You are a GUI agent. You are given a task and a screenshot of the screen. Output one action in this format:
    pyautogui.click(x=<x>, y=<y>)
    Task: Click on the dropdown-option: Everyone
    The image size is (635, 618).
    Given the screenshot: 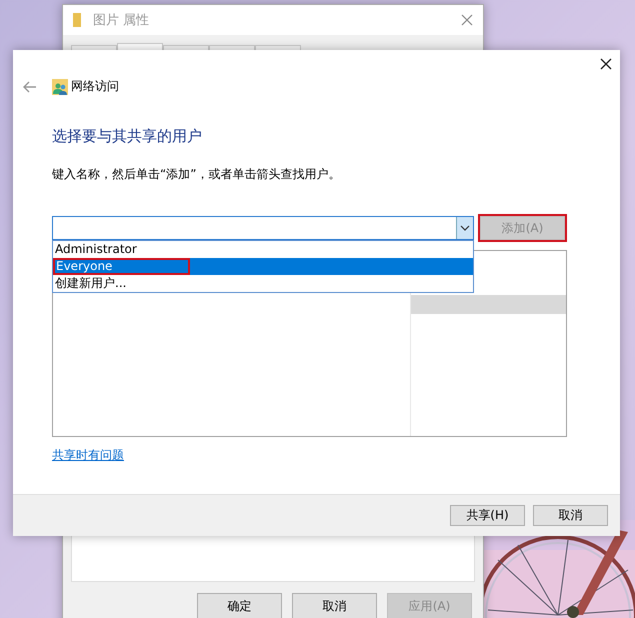 What is the action you would take?
    pyautogui.click(x=263, y=266)
    